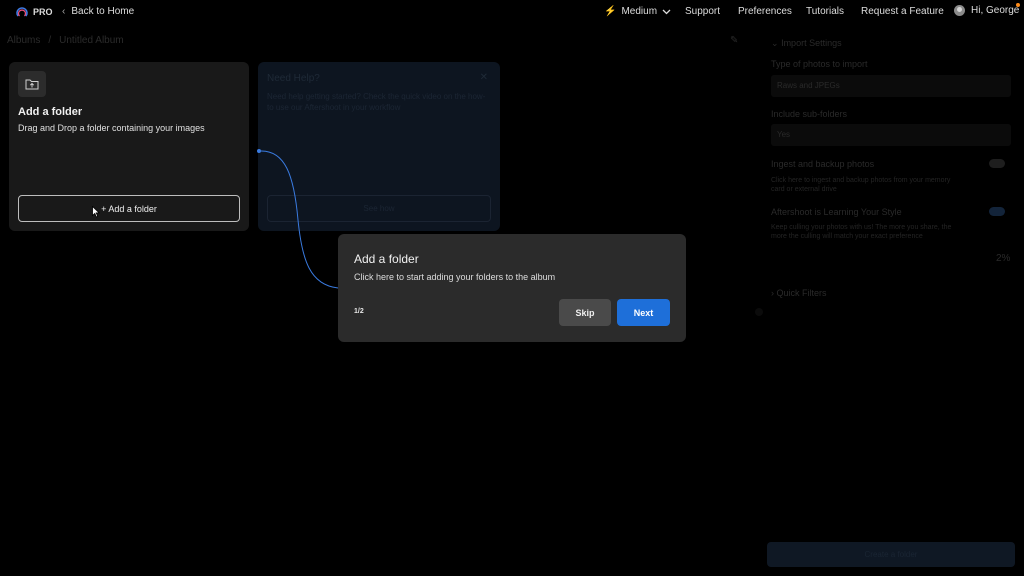  I want to click on app-logo-icon, so click(22, 11).